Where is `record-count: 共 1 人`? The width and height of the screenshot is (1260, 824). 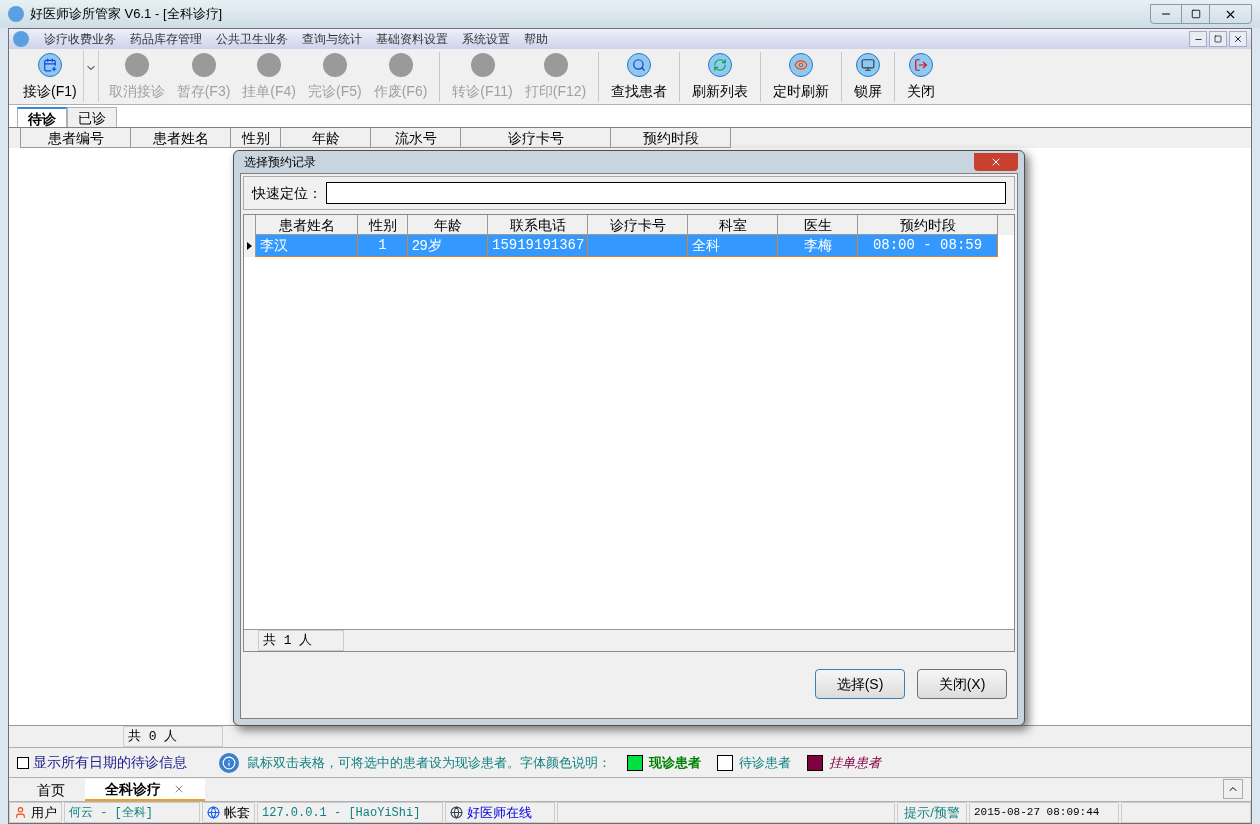 record-count: 共 1 人 is located at coordinates (301, 640).